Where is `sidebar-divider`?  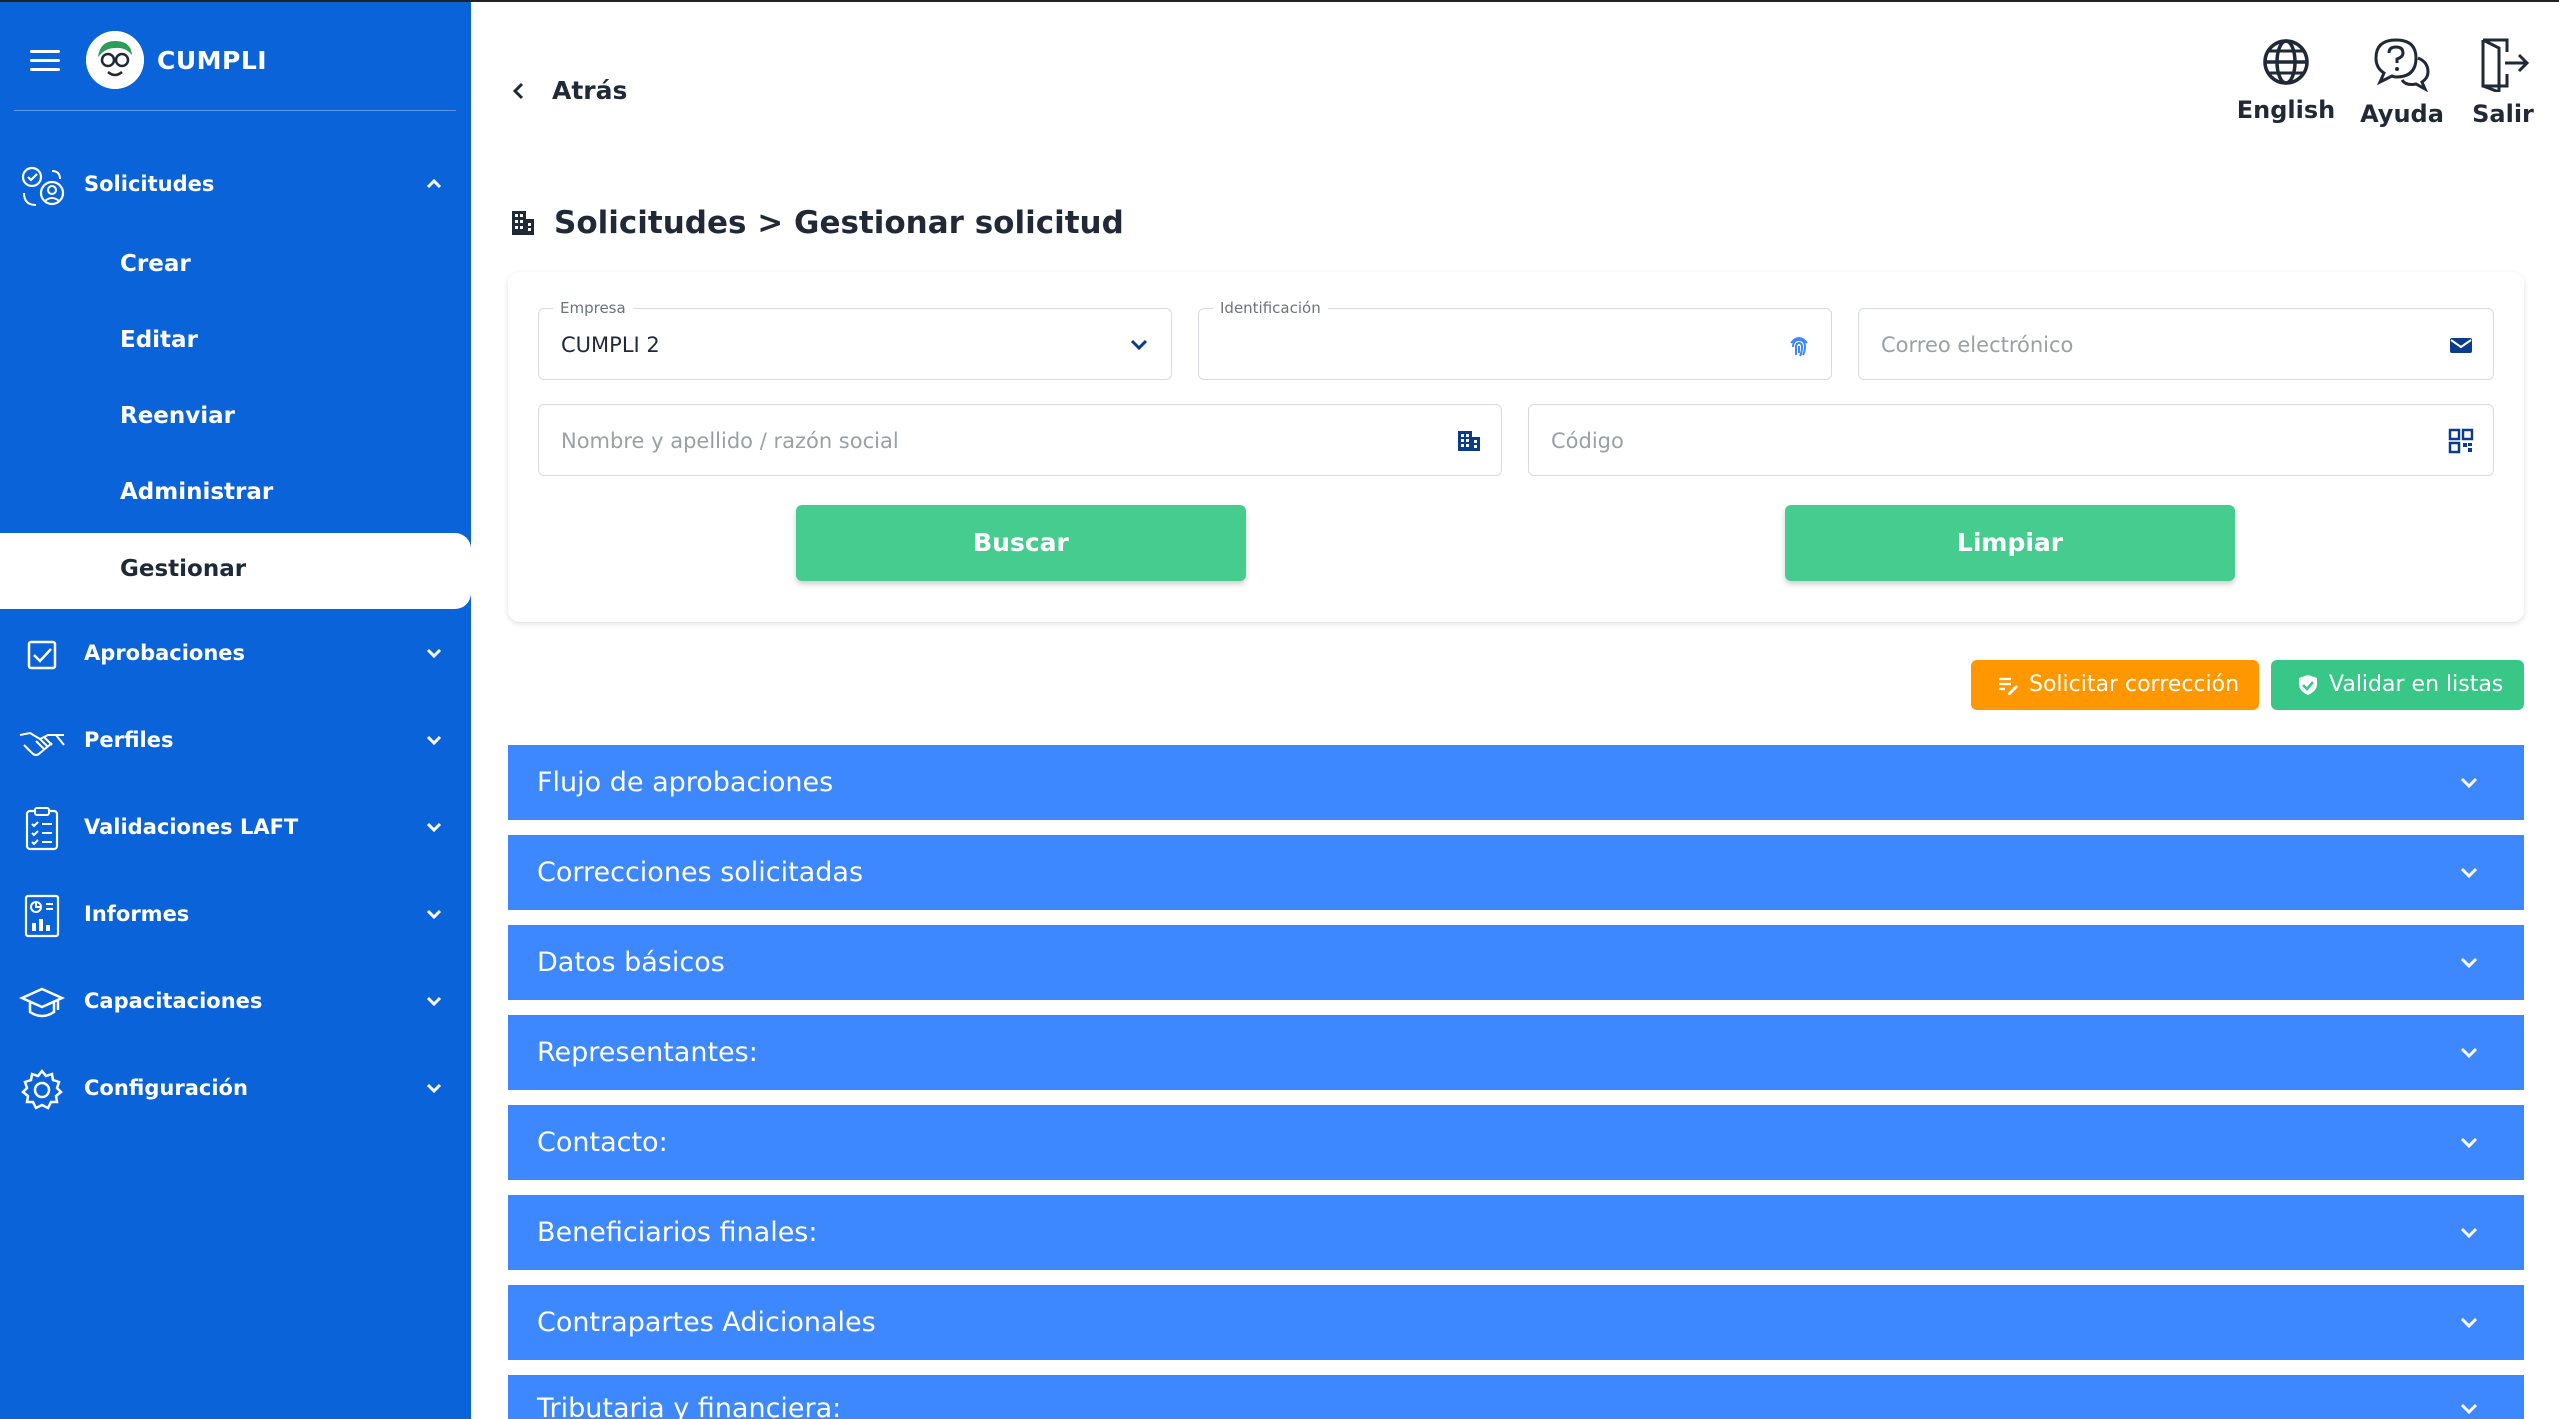
sidebar-divider is located at coordinates (235, 110).